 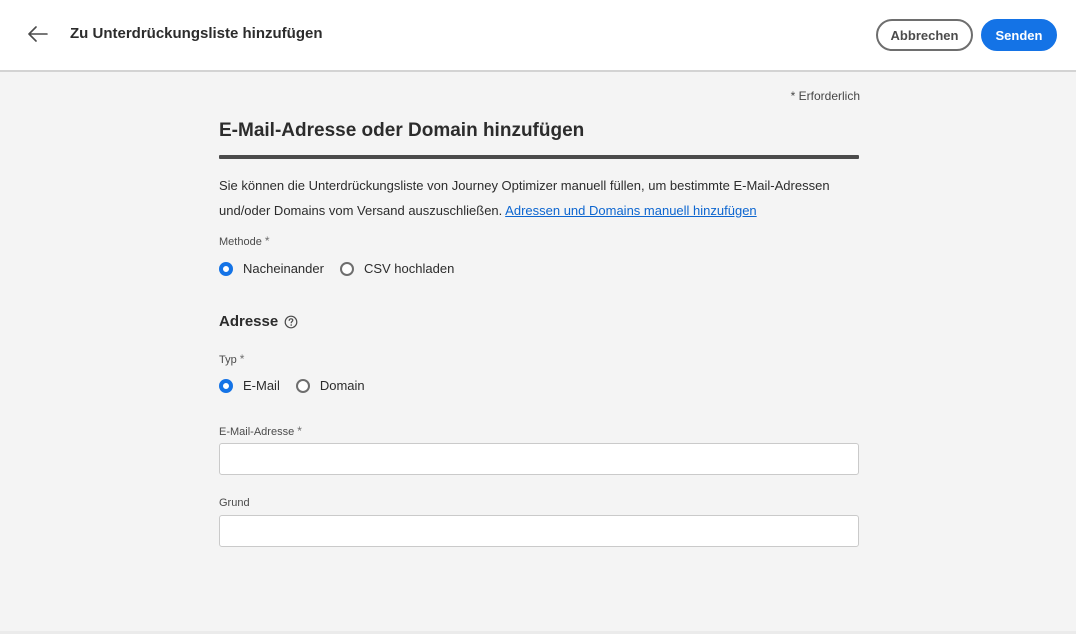 I want to click on back-button, so click(x=38, y=34).